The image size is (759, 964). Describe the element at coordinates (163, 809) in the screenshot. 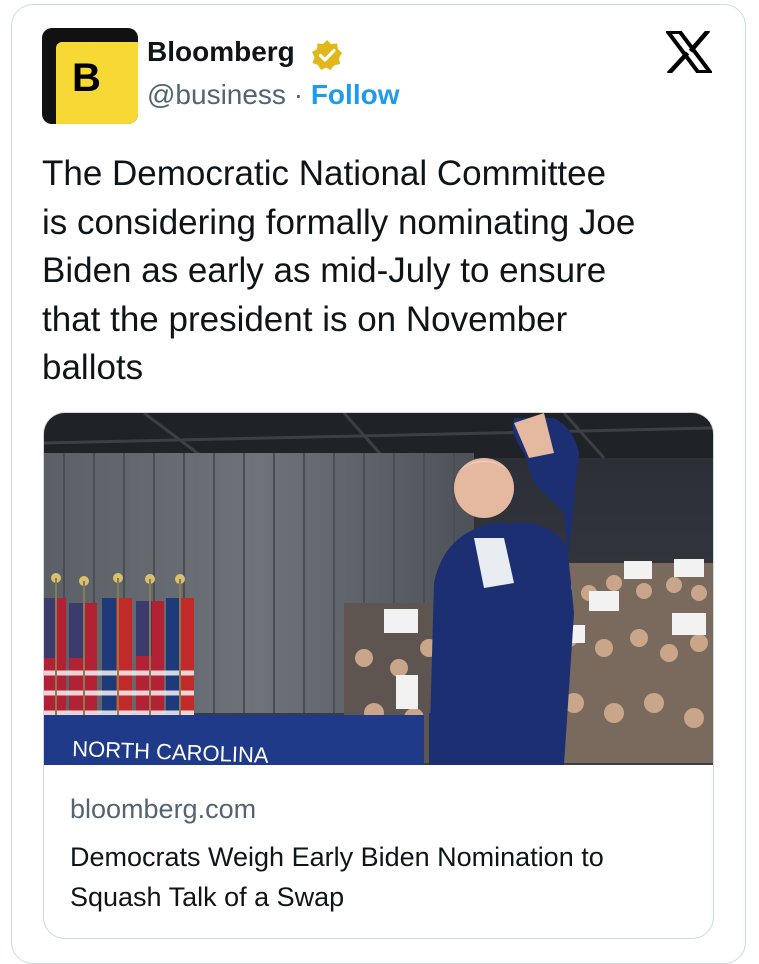

I see `link-domain: bloomberg.com` at that location.